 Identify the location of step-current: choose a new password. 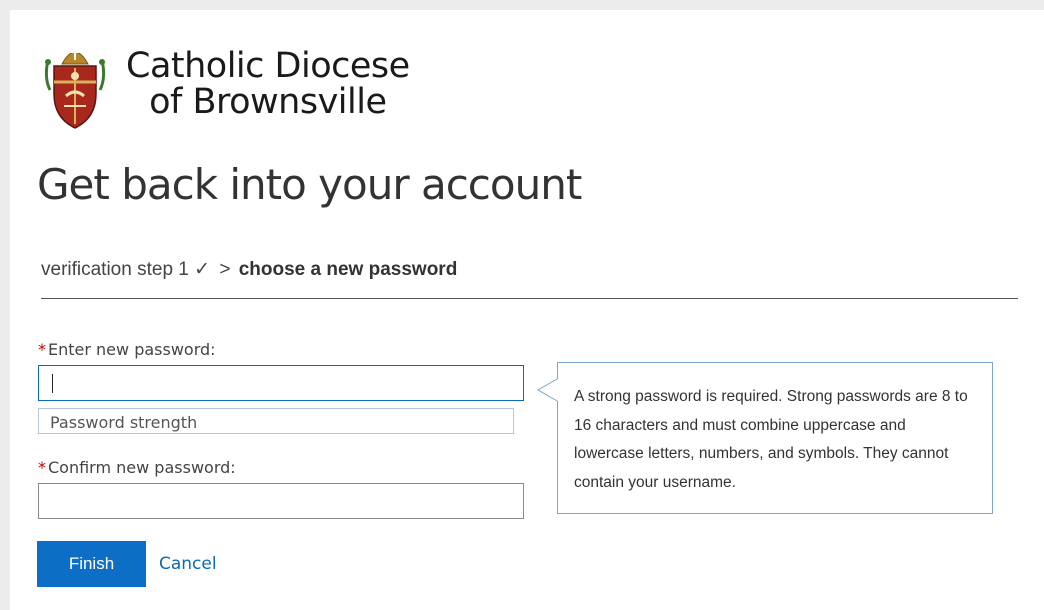
(348, 269).